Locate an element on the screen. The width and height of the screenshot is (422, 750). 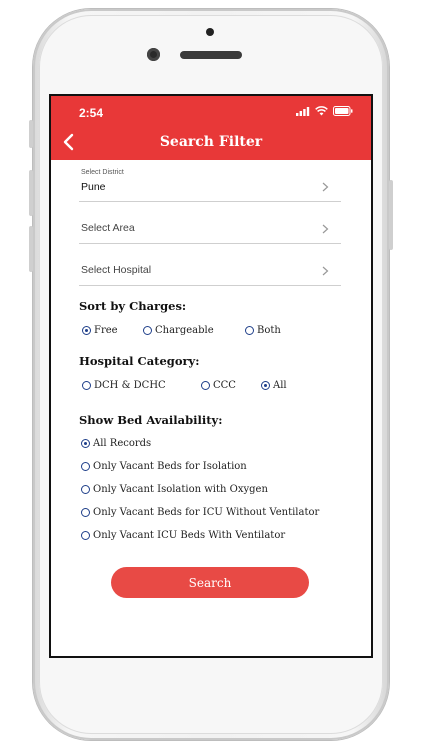
category-option-ccc: CCC is located at coordinates (218, 385).